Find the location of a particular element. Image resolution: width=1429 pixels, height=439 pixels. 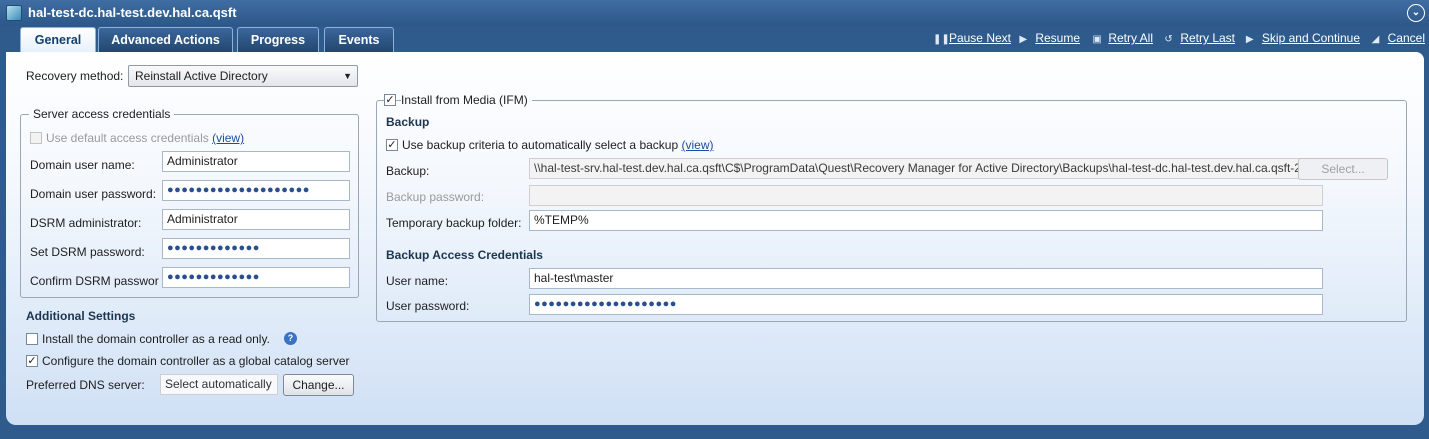

domain-user-name-input: Administrator is located at coordinates (256, 161).